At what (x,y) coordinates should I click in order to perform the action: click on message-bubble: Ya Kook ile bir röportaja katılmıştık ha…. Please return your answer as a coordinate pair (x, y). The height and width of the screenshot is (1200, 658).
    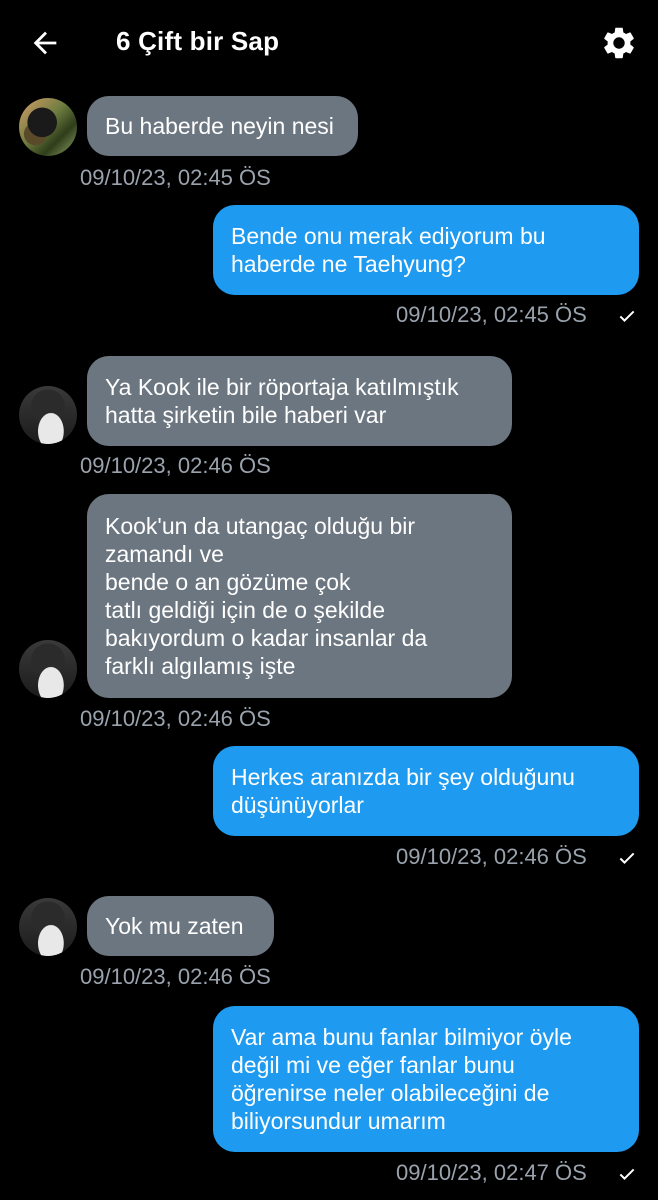
    Looking at the image, I should click on (299, 401).